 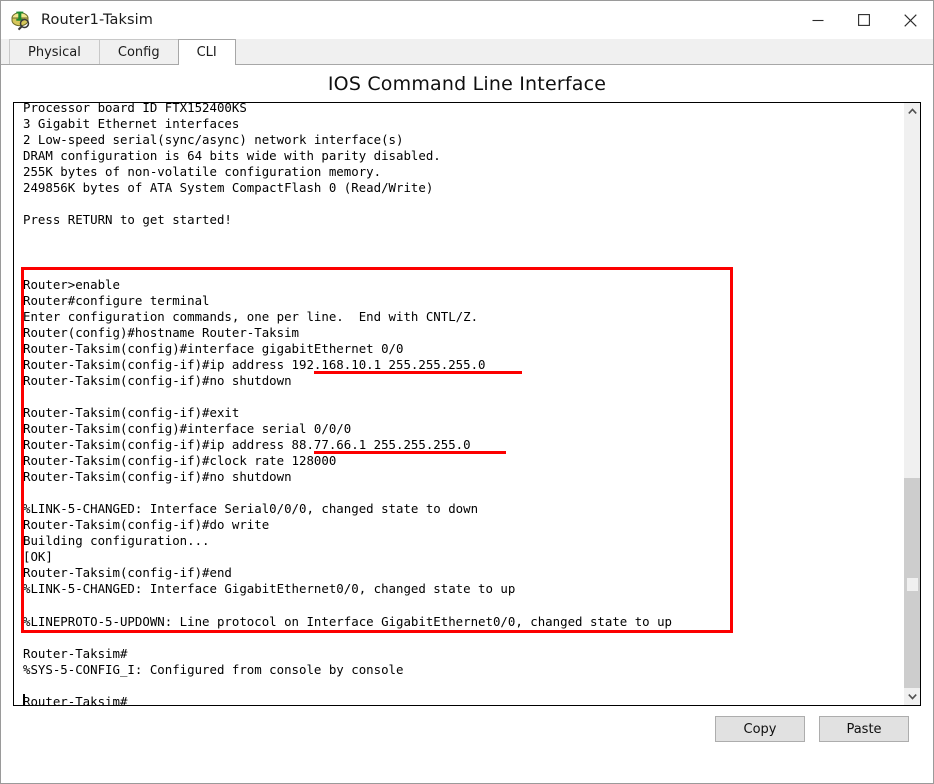 What do you see at coordinates (22, 20) in the screenshot?
I see `router-device-icon` at bounding box center [22, 20].